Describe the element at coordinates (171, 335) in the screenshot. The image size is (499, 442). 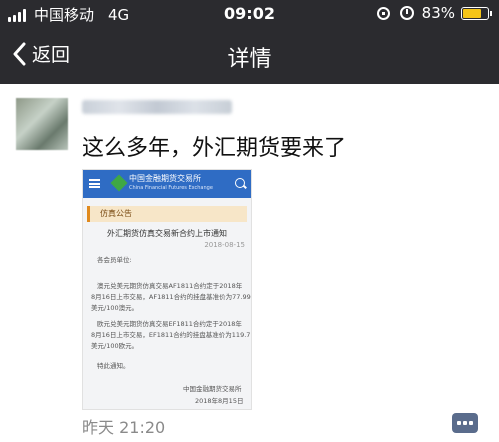
I see `notice-line: 8月16日上市交易，EF1811合约的挂盘基准价为119.71` at that location.